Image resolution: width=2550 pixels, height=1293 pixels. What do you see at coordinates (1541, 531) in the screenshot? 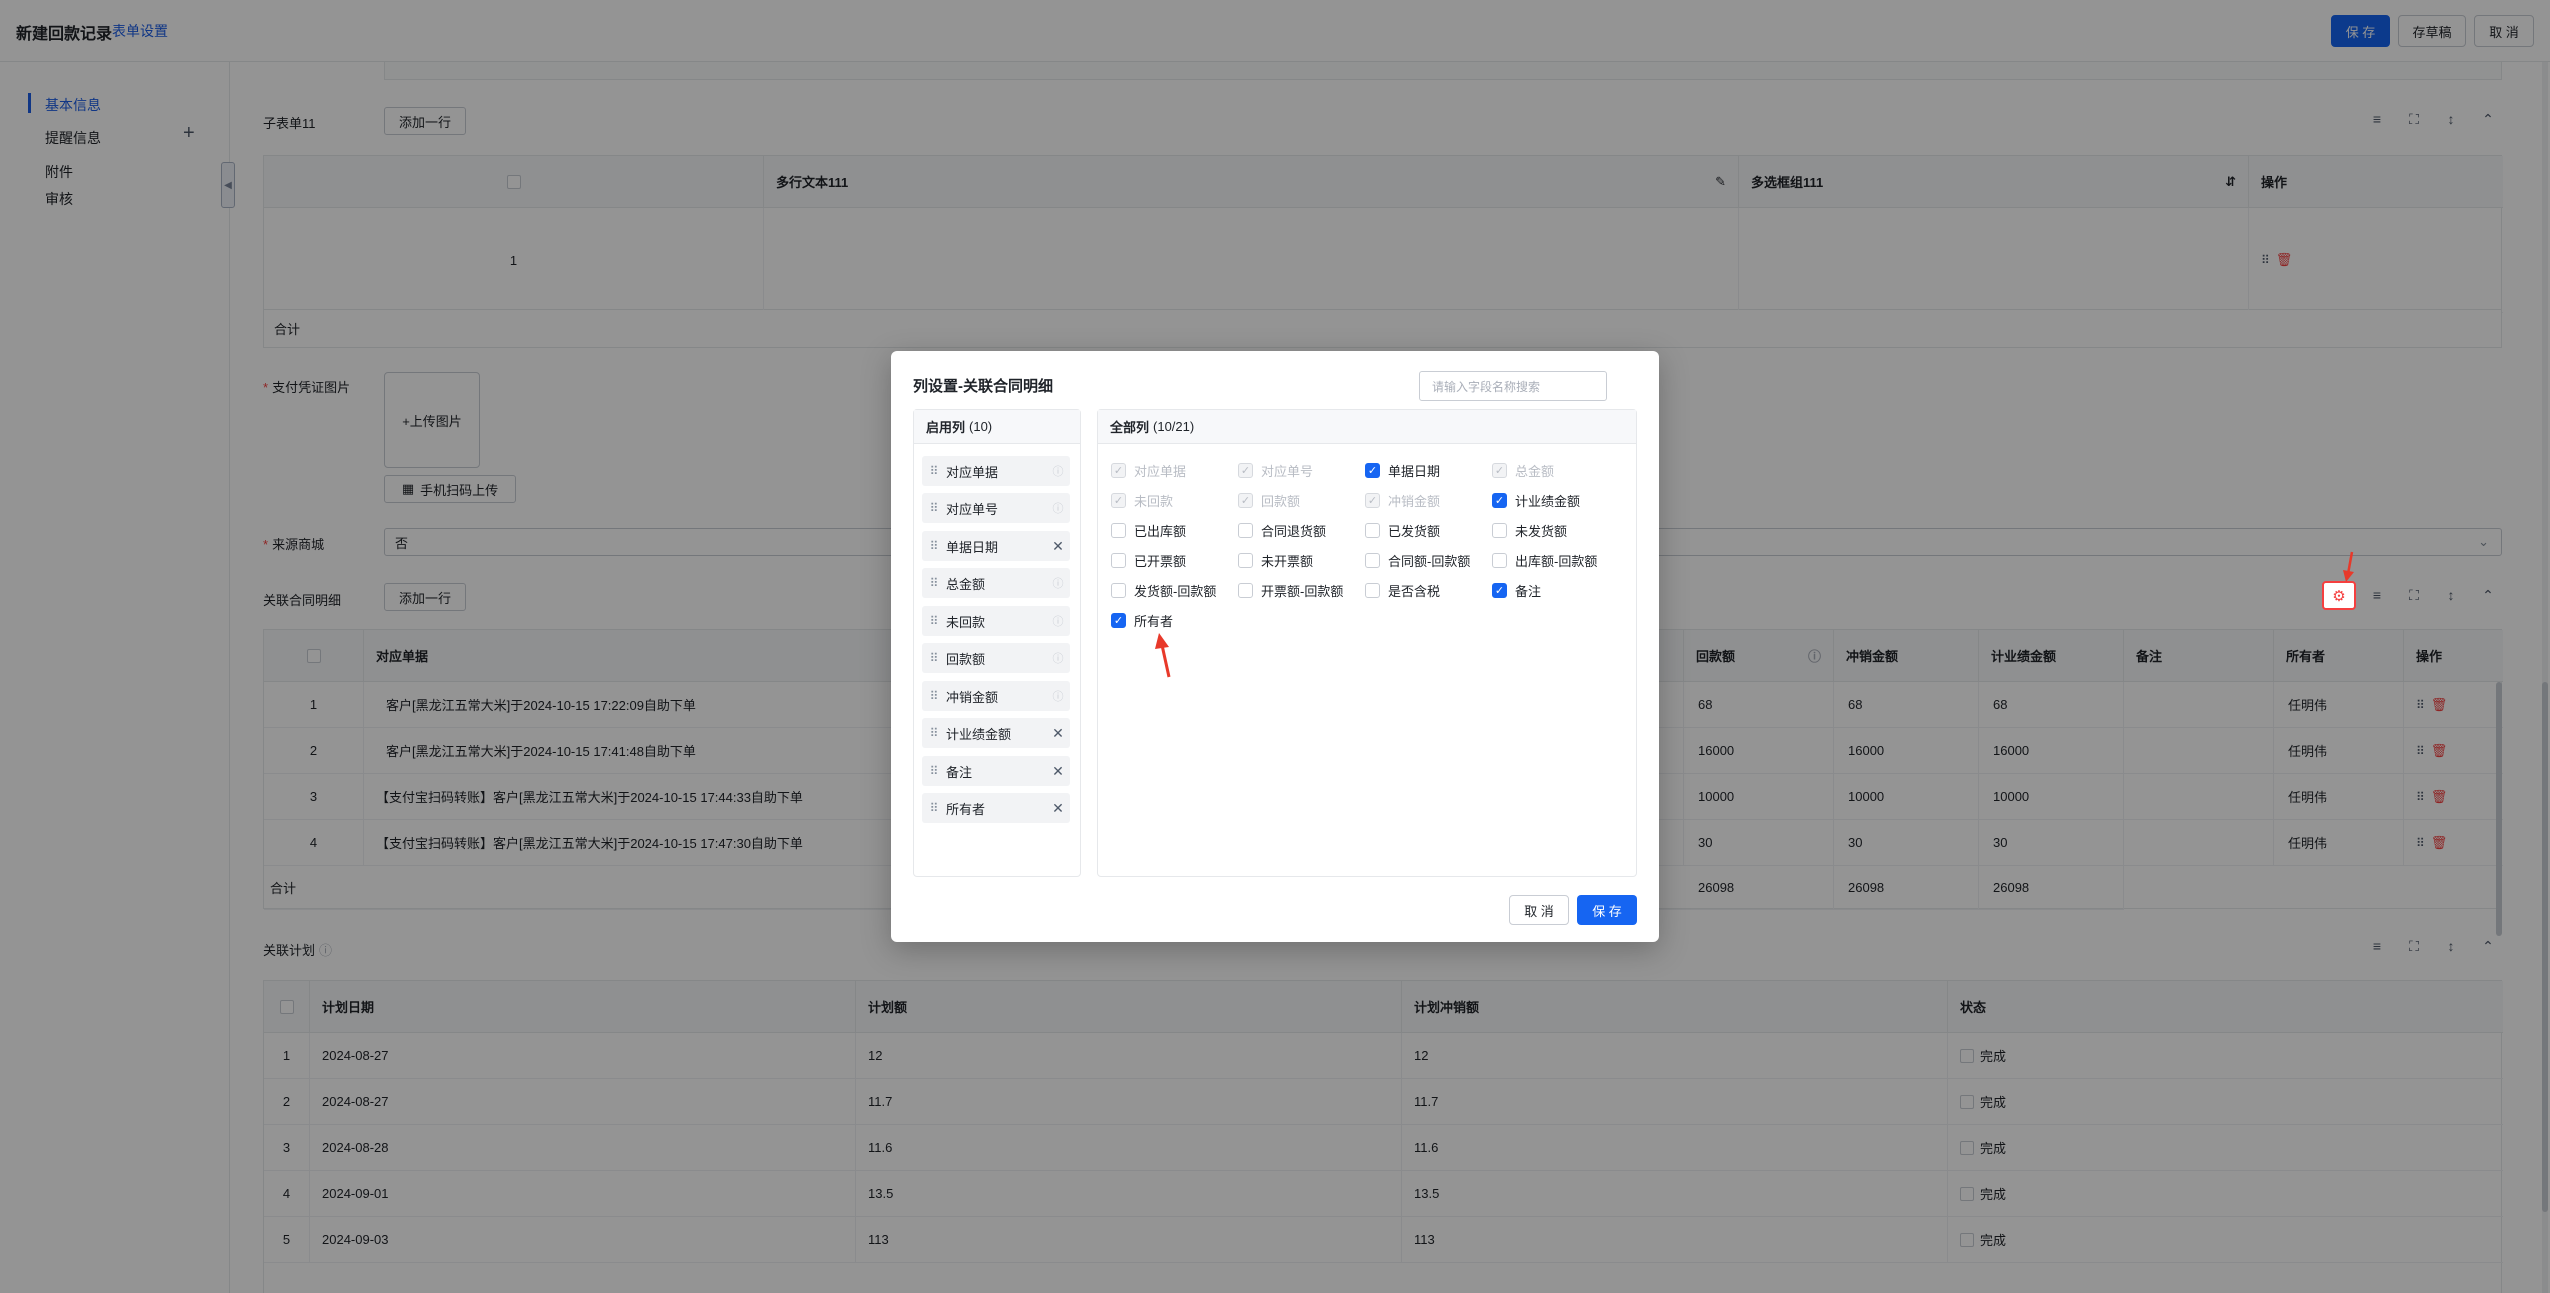
I see `column-option-label: 未发货额` at bounding box center [1541, 531].